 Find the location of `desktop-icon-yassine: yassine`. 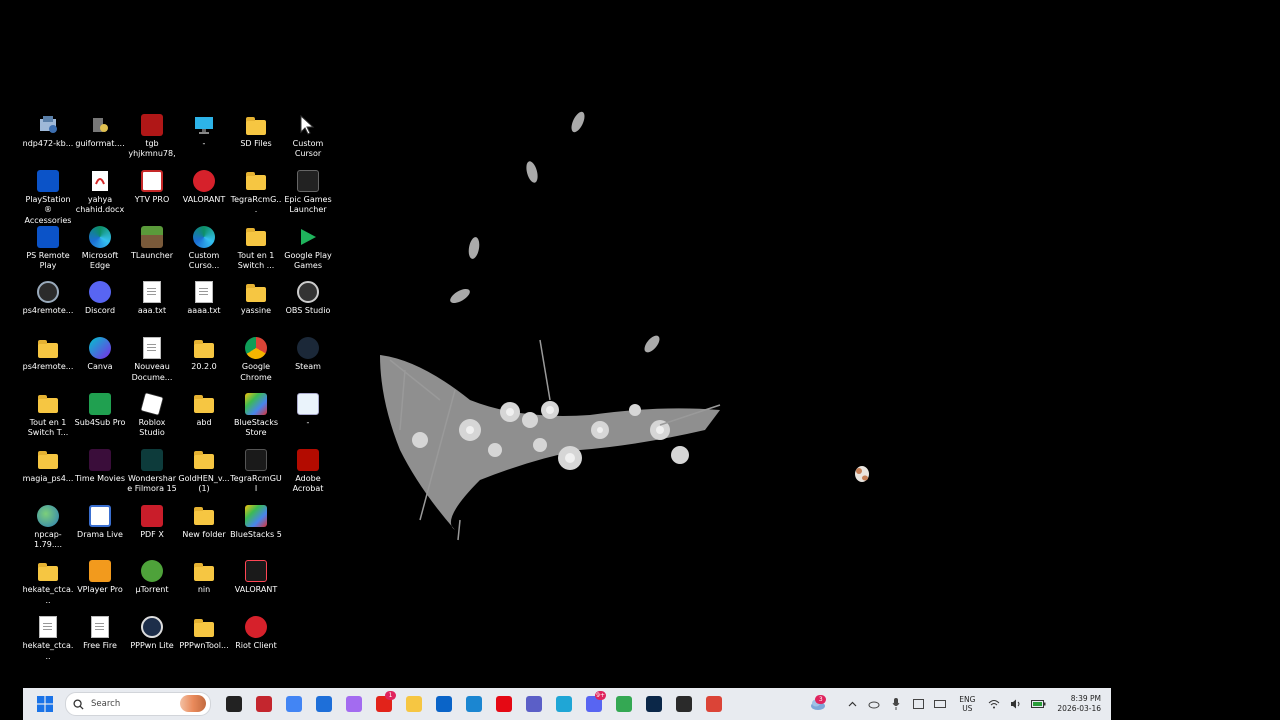

desktop-icon-yassine: yassine is located at coordinates (256, 304).